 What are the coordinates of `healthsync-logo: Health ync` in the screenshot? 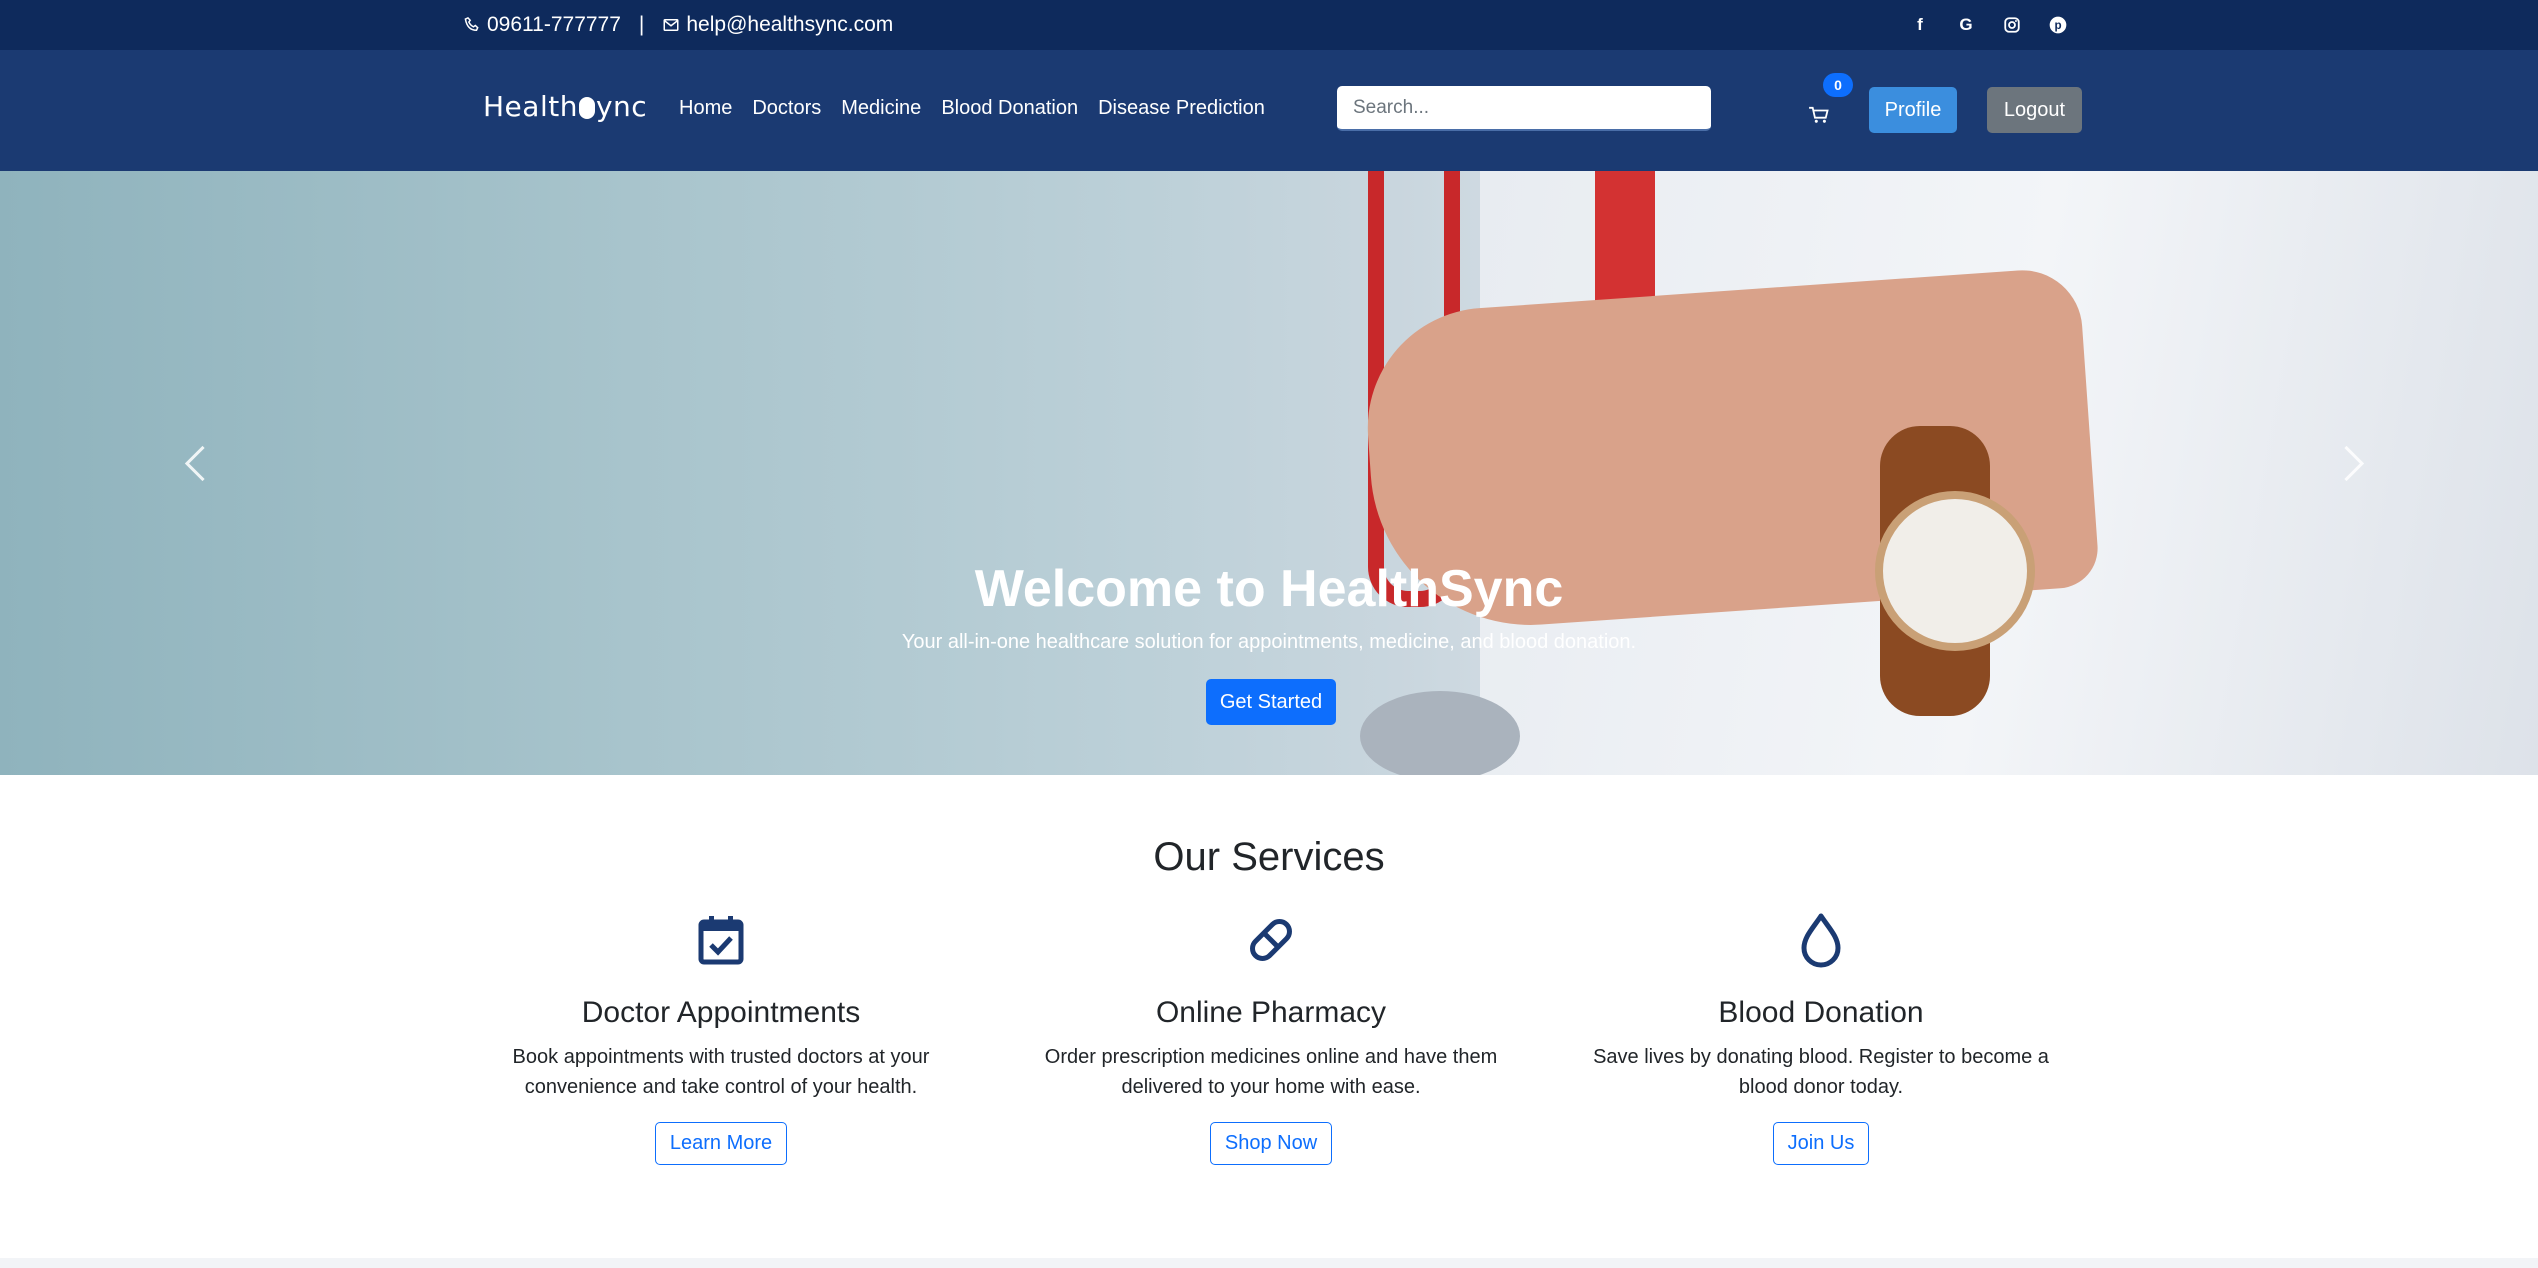 It's located at (565, 106).